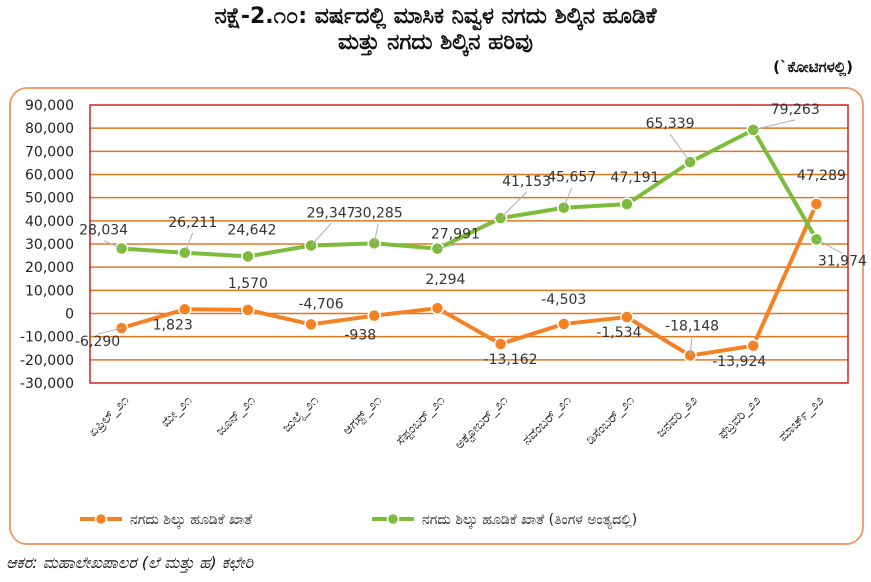 The width and height of the screenshot is (871, 582). What do you see at coordinates (331, 214) in the screenshot?
I see `data-label: 29,347` at bounding box center [331, 214].